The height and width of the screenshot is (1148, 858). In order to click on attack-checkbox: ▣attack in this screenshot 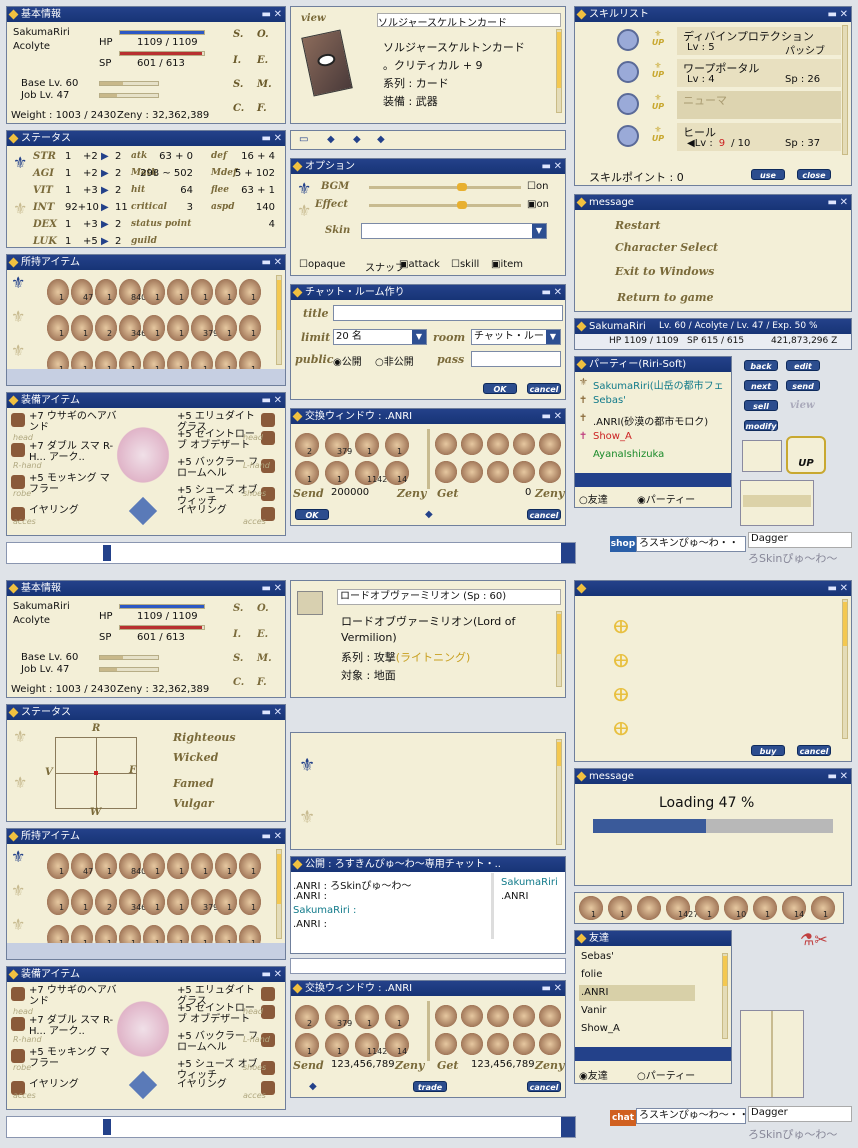, I will do `click(419, 264)`.